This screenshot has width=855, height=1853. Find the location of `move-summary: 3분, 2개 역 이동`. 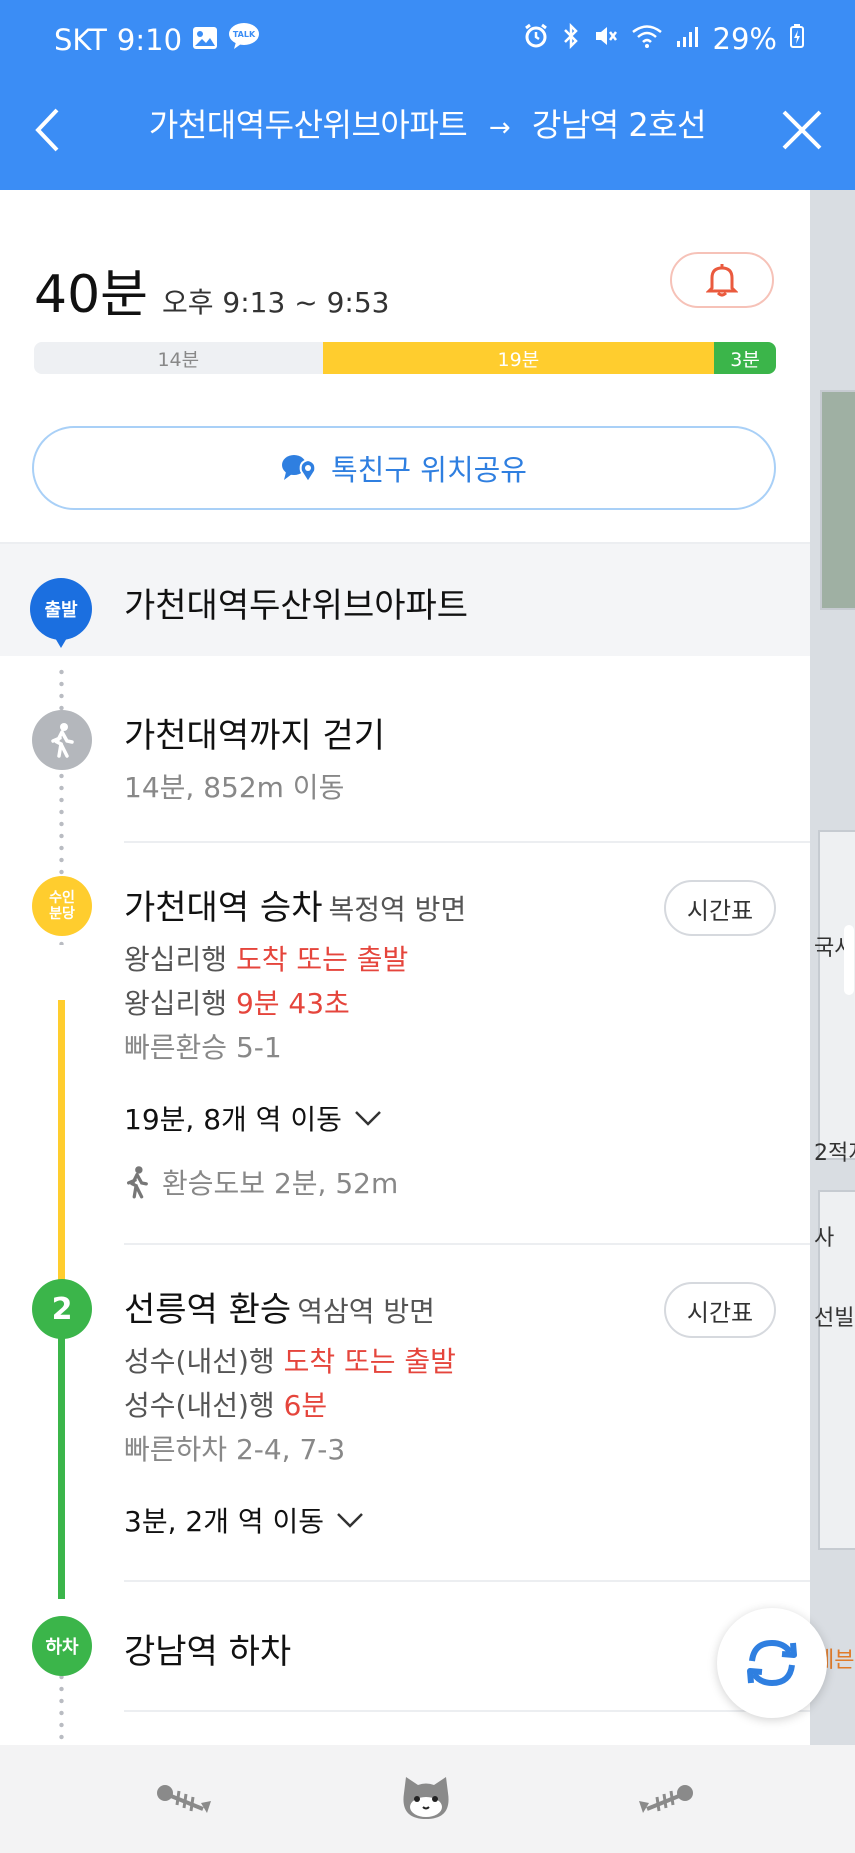

move-summary: 3분, 2개 역 이동 is located at coordinates (224, 1521).